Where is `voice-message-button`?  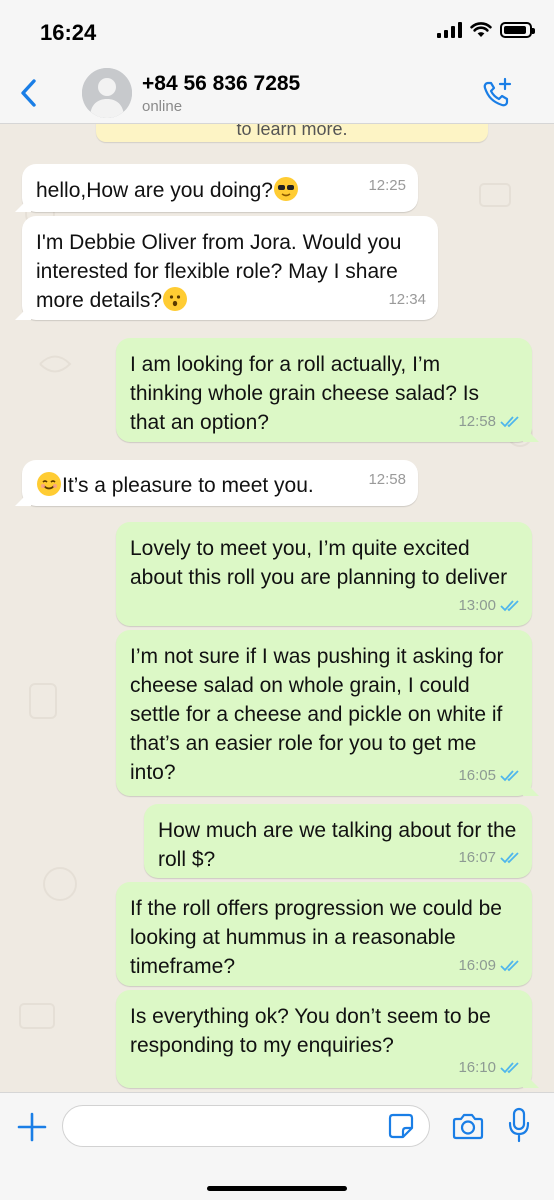
voice-message-button is located at coordinates (519, 1125).